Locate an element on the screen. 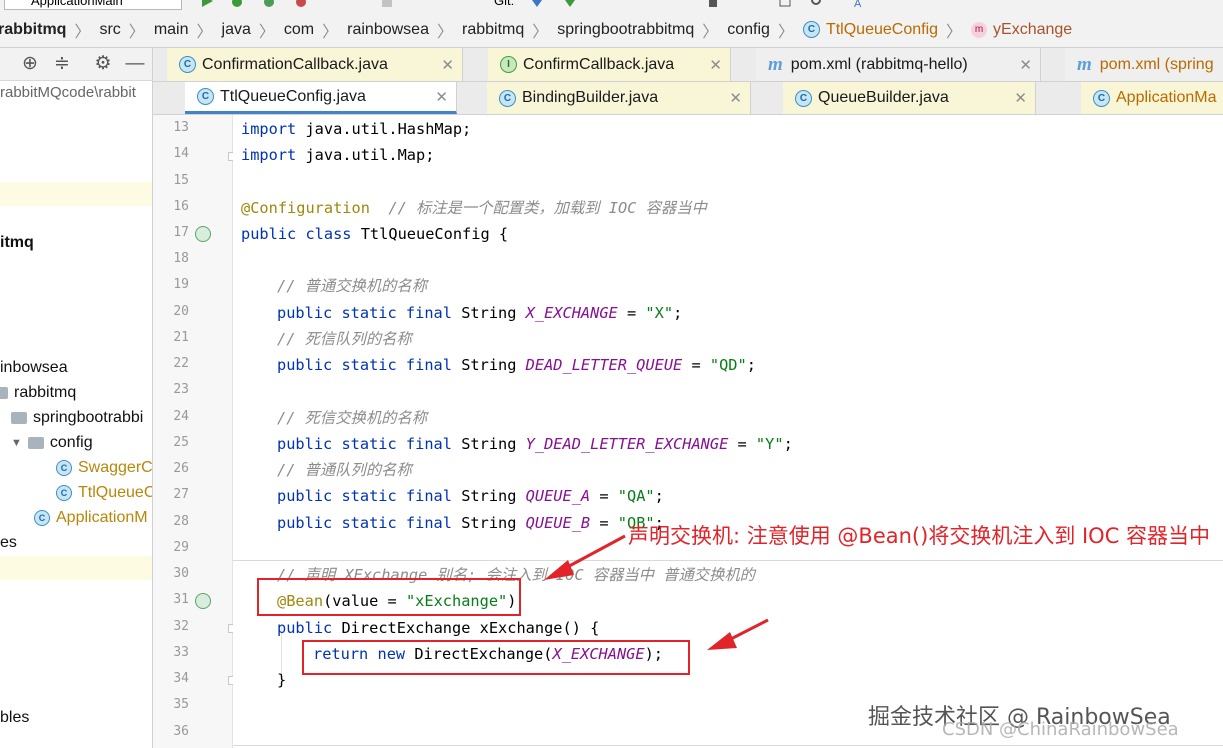 The width and height of the screenshot is (1223, 748). code-token: public class is located at coordinates (296, 234).